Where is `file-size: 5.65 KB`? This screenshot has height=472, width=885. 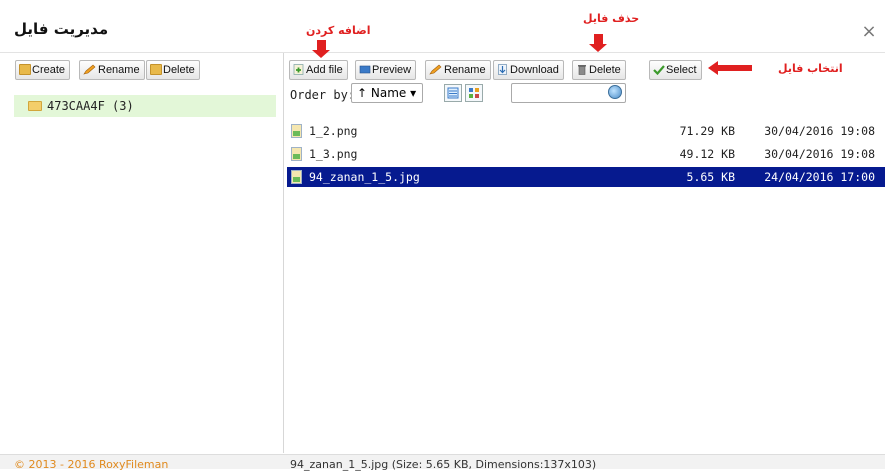
file-size: 5.65 KB is located at coordinates (710, 177).